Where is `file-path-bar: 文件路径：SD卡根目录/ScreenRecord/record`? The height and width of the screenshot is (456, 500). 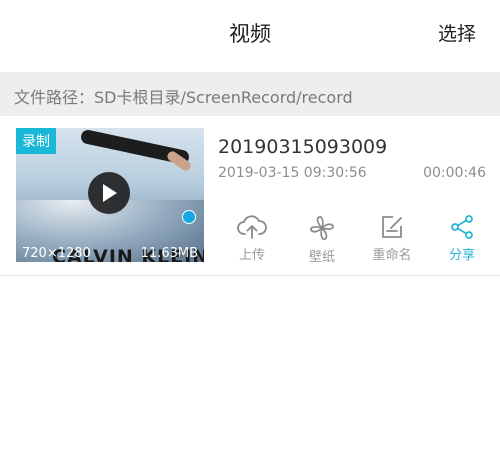 file-path-bar: 文件路径：SD卡根目录/ScreenRecord/record is located at coordinates (250, 94).